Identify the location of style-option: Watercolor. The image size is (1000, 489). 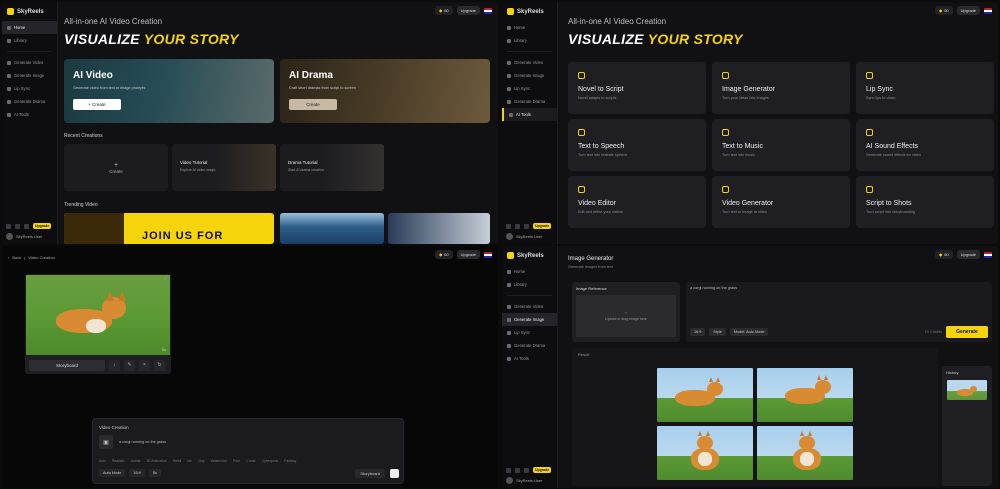
(219, 461).